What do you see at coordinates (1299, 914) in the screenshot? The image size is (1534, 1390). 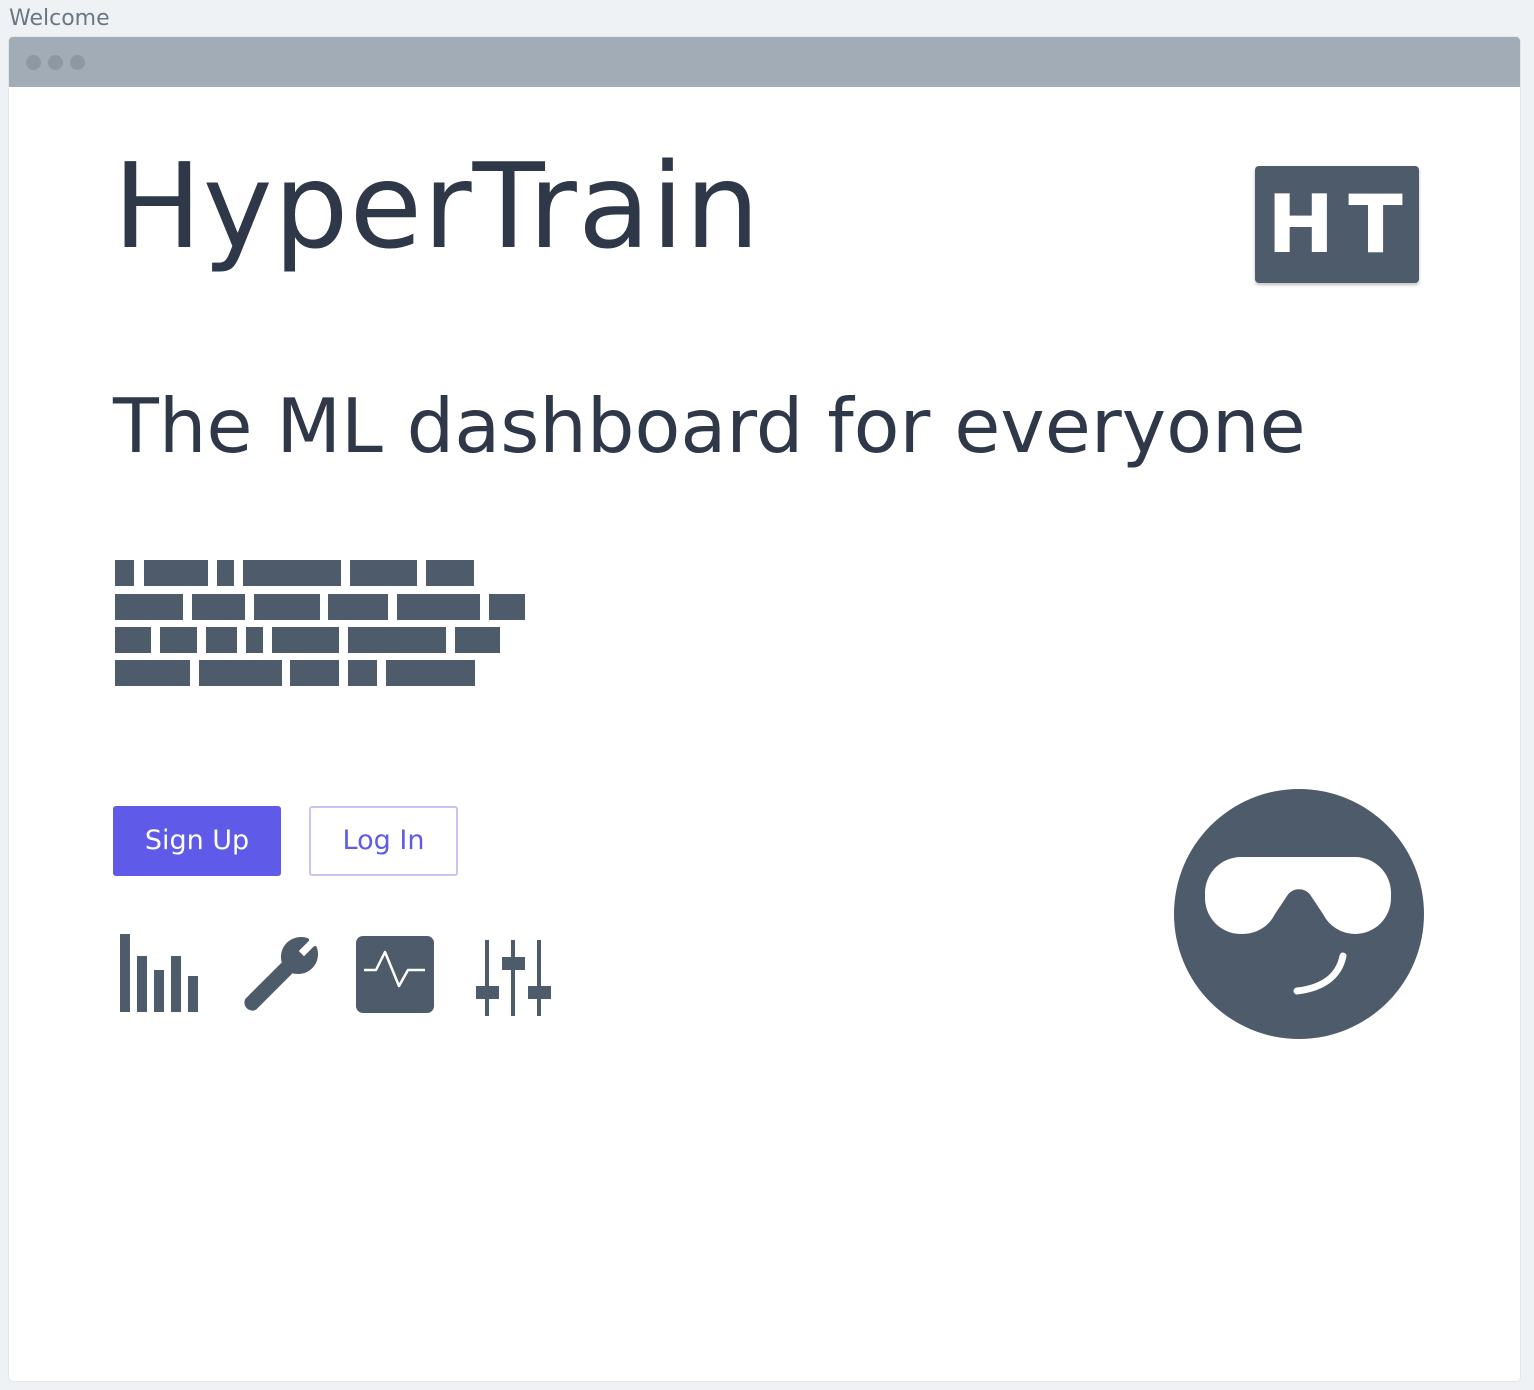 I see `sunglasses-smiley-icon` at bounding box center [1299, 914].